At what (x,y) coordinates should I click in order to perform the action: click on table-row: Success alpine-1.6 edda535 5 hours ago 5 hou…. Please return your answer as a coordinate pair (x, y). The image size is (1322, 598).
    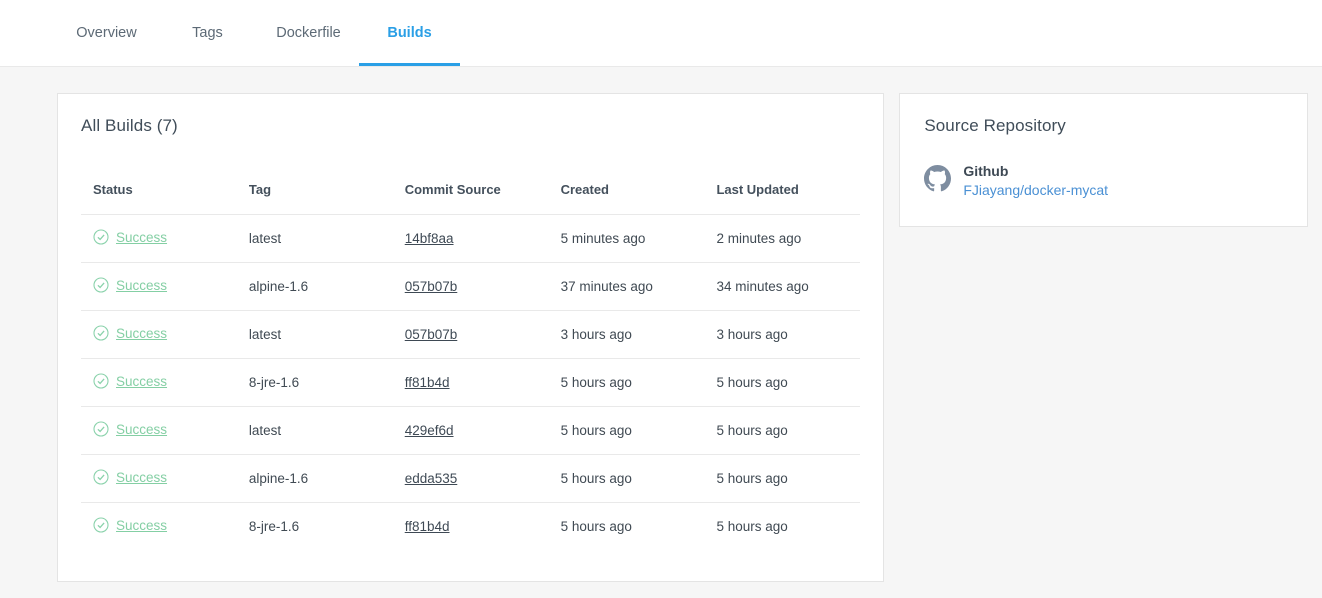
    Looking at the image, I should click on (471, 478).